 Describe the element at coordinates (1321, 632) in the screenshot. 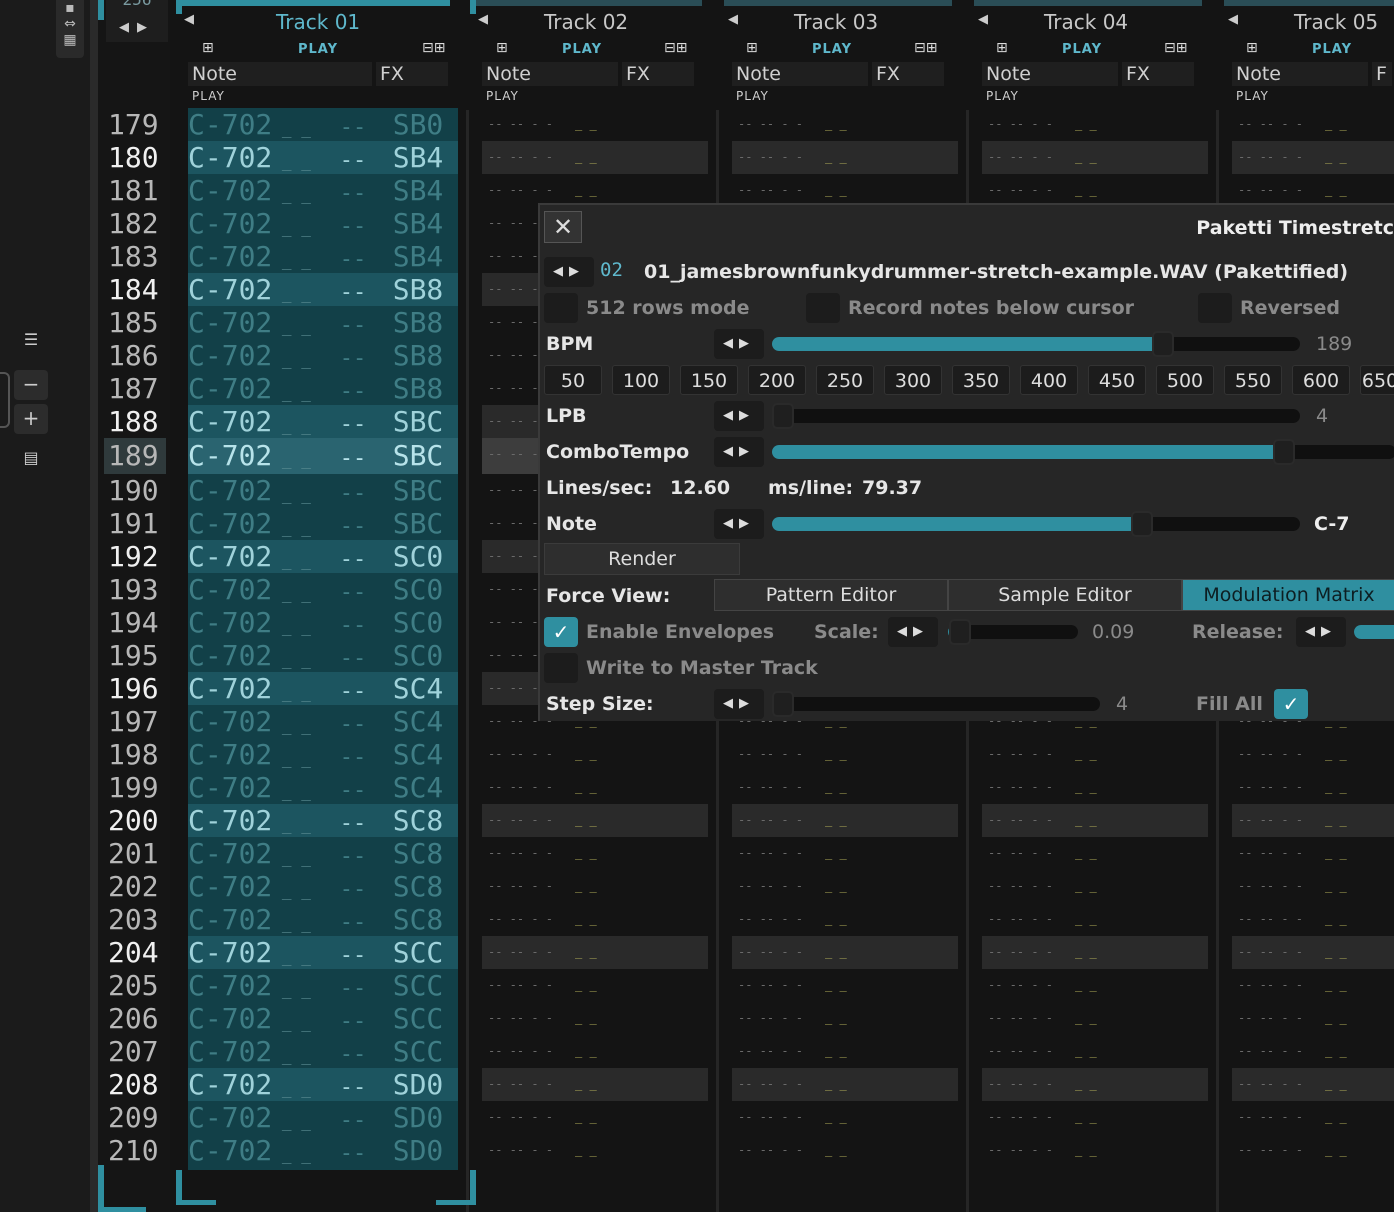

I see `release-arrows: ◀▶` at that location.